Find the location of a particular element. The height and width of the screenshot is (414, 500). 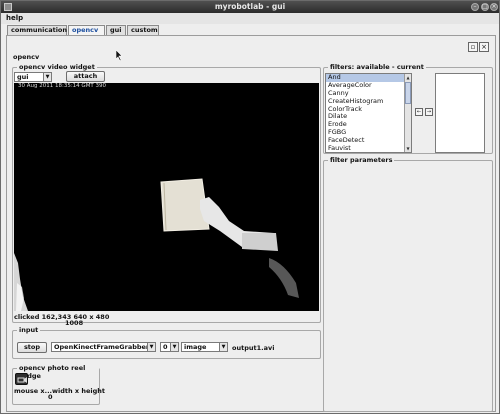

window-title: myrobotlab - gui is located at coordinates (250, 6).